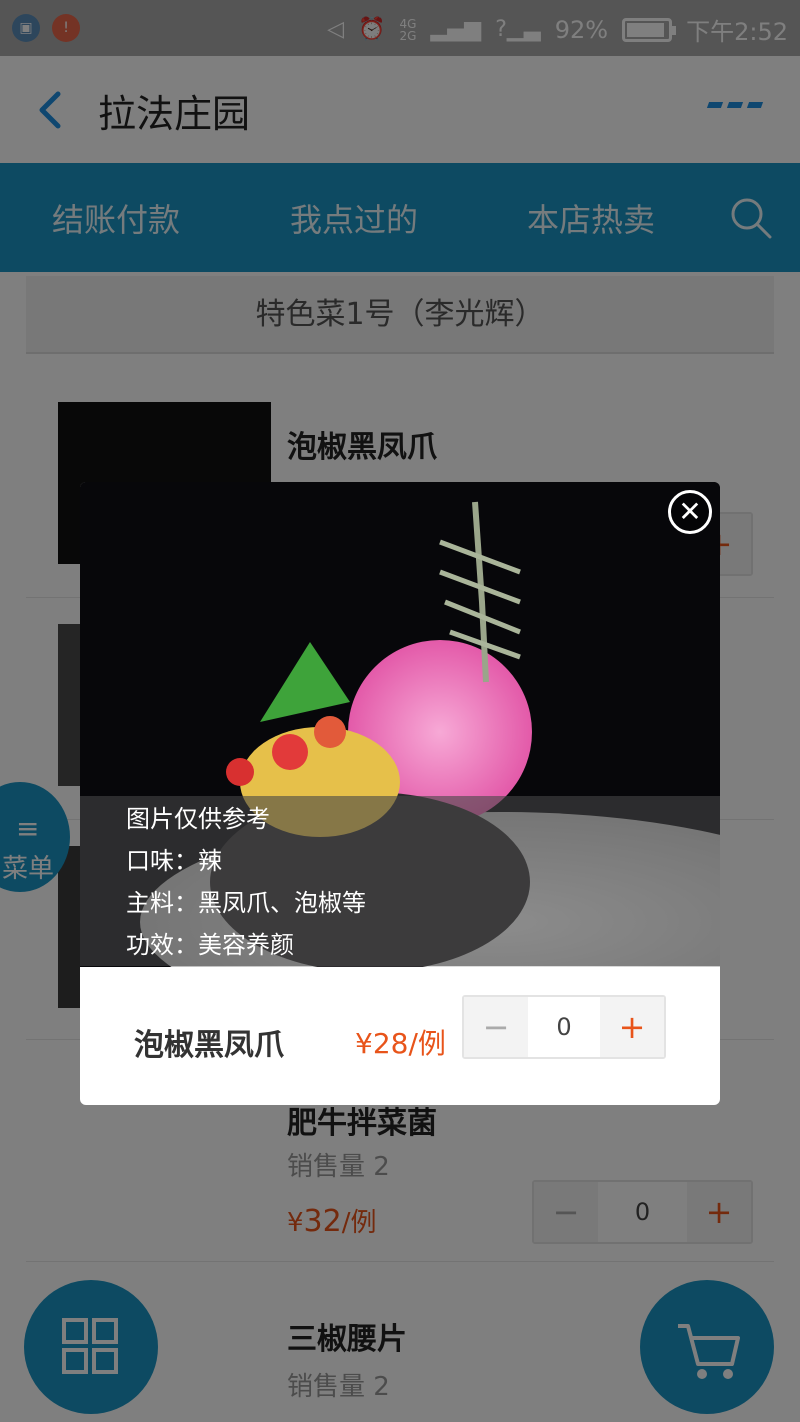 The width and height of the screenshot is (800, 1422). Describe the element at coordinates (210, 945) in the screenshot. I see `caption-benefit: 功效：美容养颜` at that location.